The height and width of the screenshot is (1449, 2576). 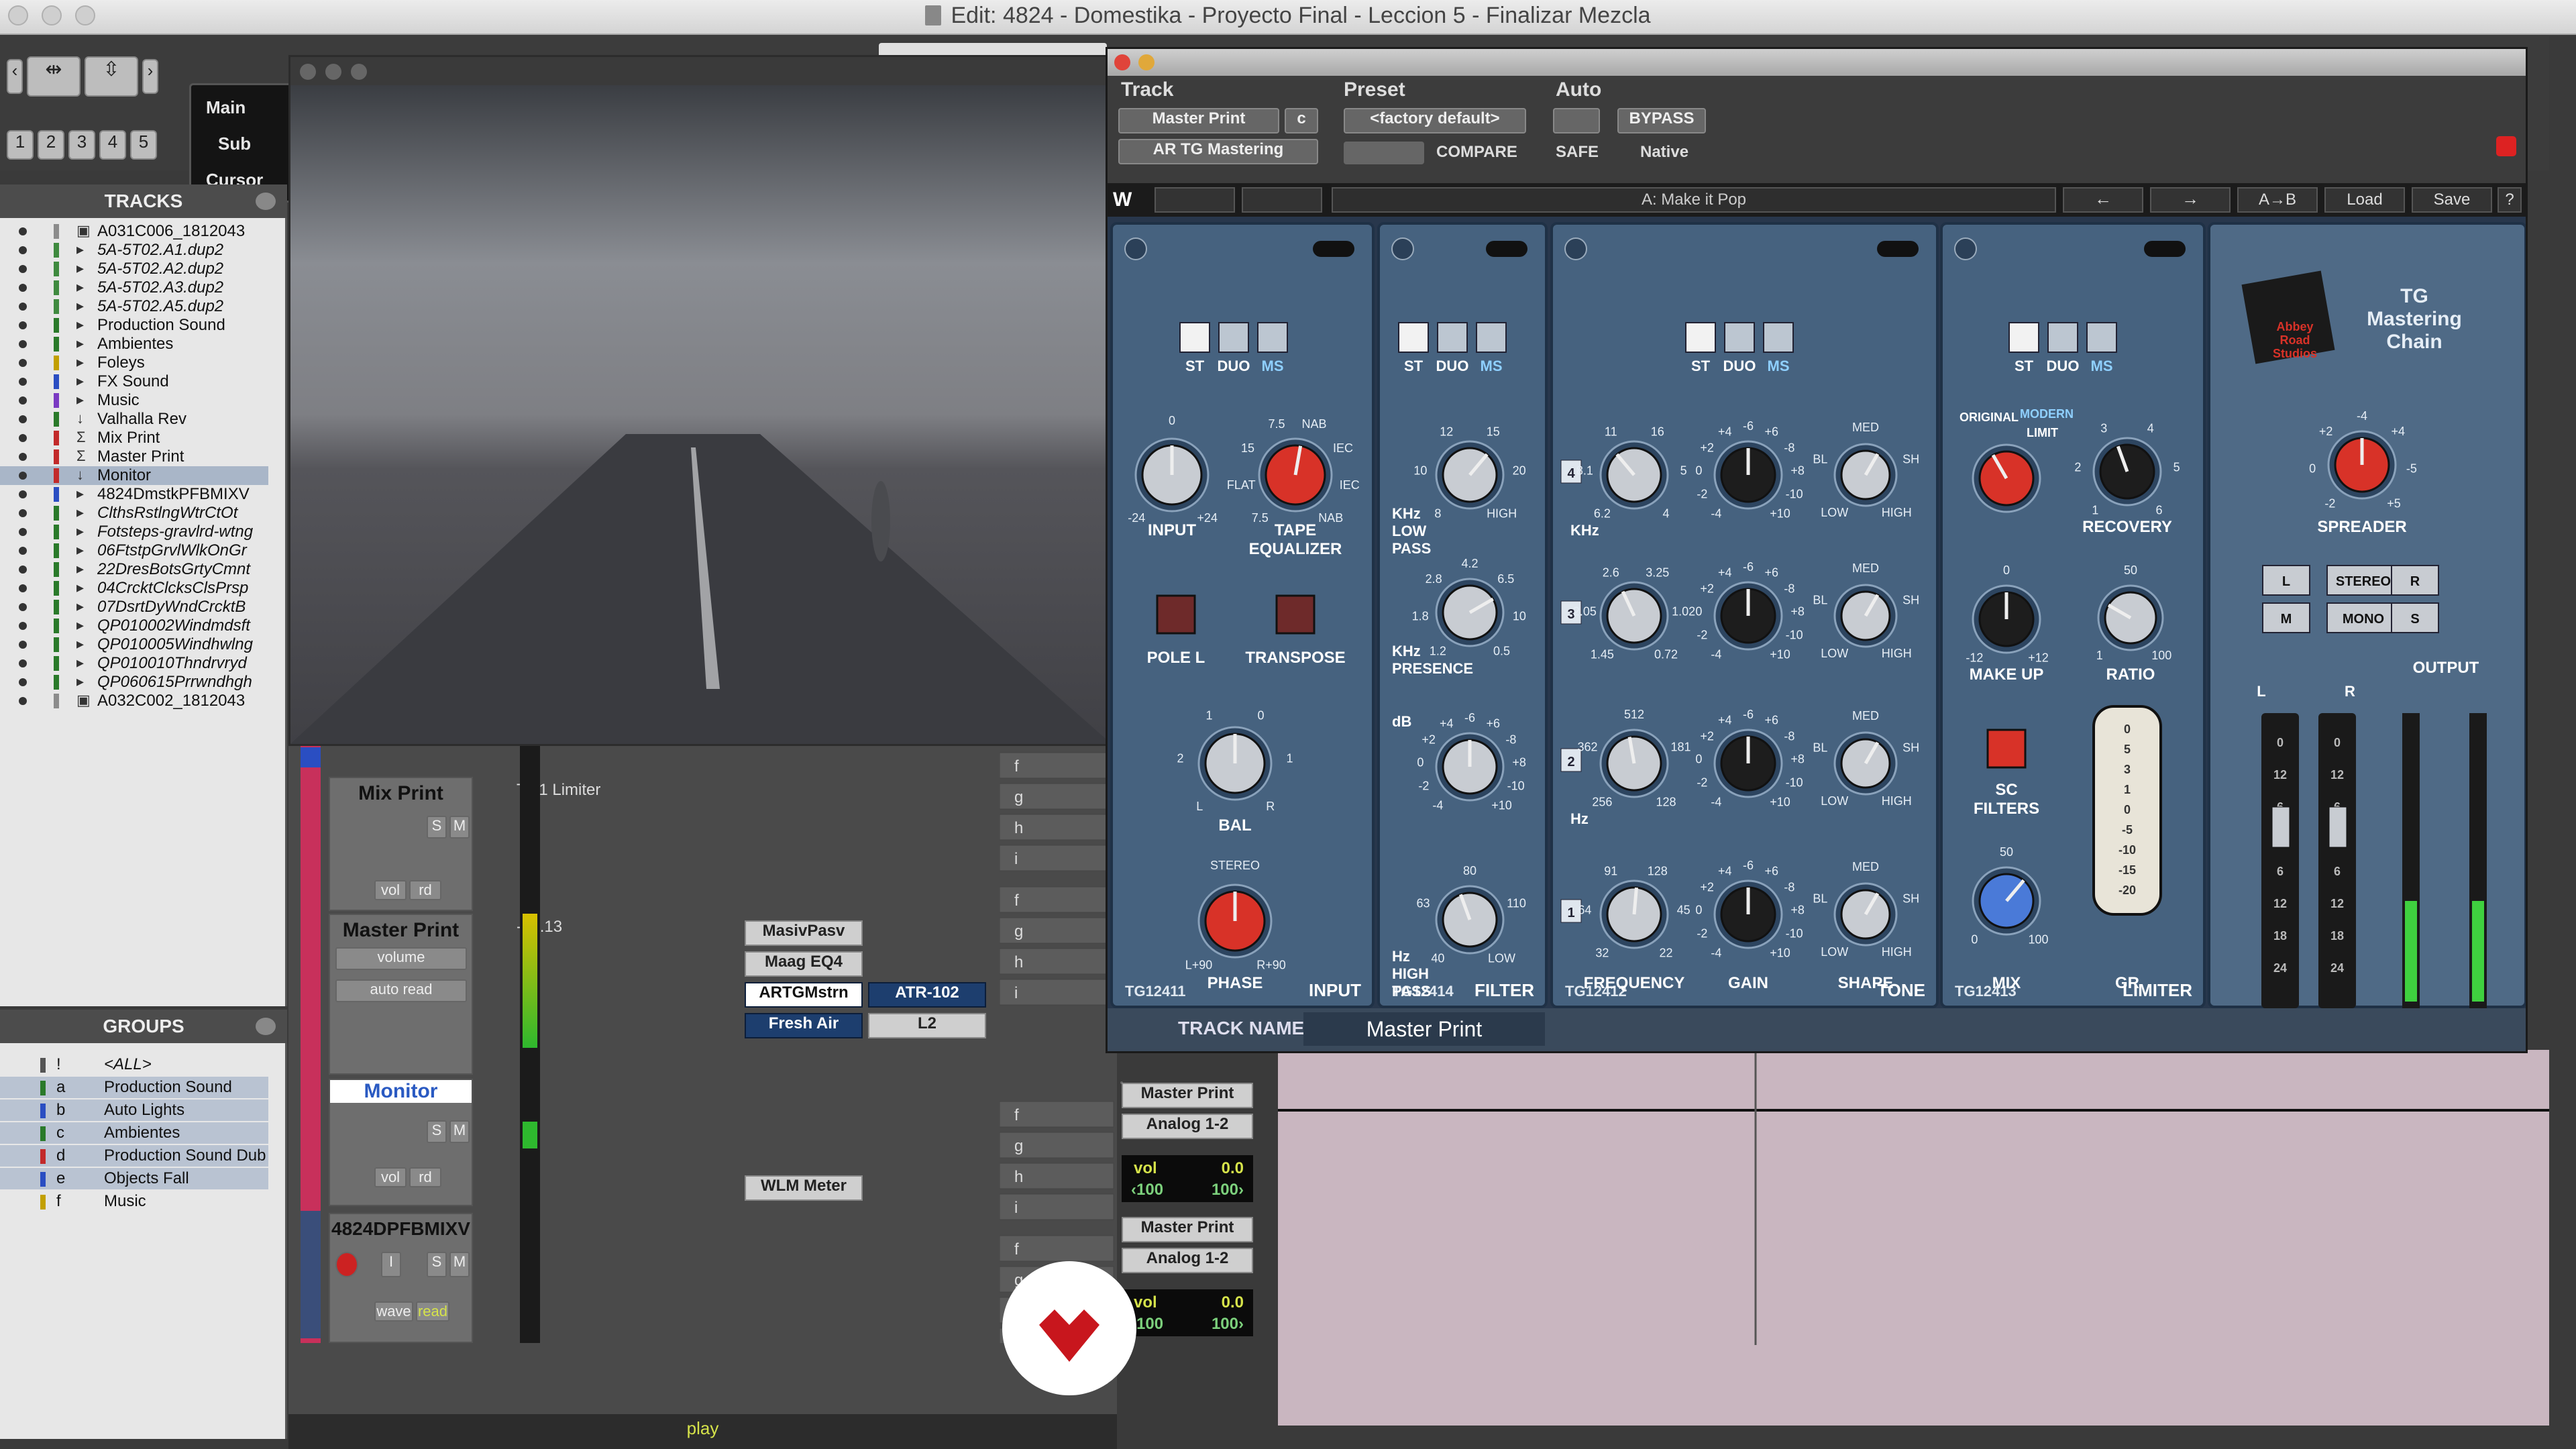 What do you see at coordinates (804, 1188) in the screenshot?
I see `insert-wlm-meter: WLM Meter` at bounding box center [804, 1188].